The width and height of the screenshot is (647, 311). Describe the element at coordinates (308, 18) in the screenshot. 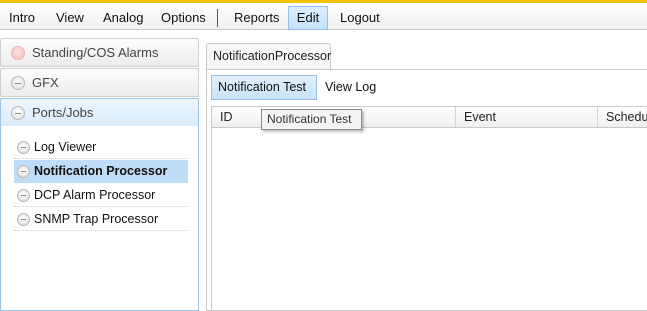

I see `menu-edit: Edit` at that location.